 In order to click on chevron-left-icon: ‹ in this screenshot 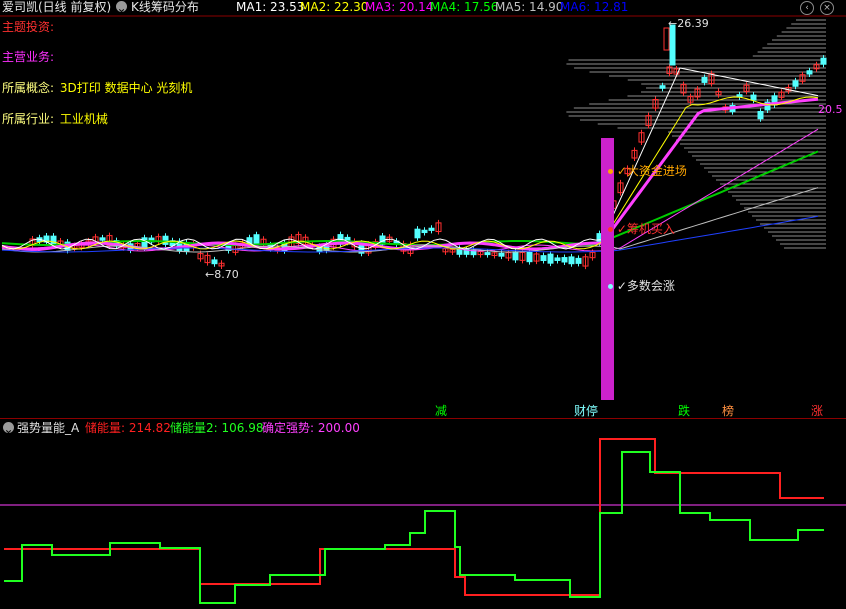, I will do `click(807, 8)`.